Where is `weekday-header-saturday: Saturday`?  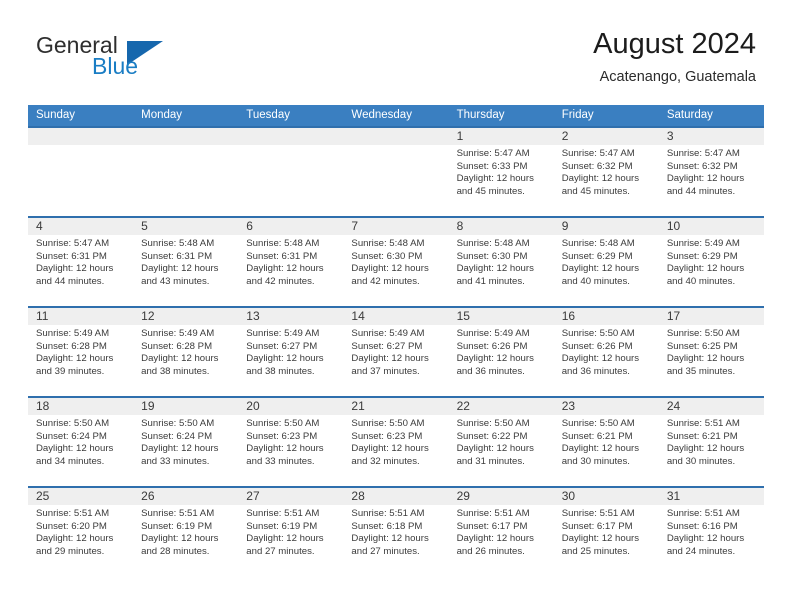 weekday-header-saturday: Saturday is located at coordinates (689, 115).